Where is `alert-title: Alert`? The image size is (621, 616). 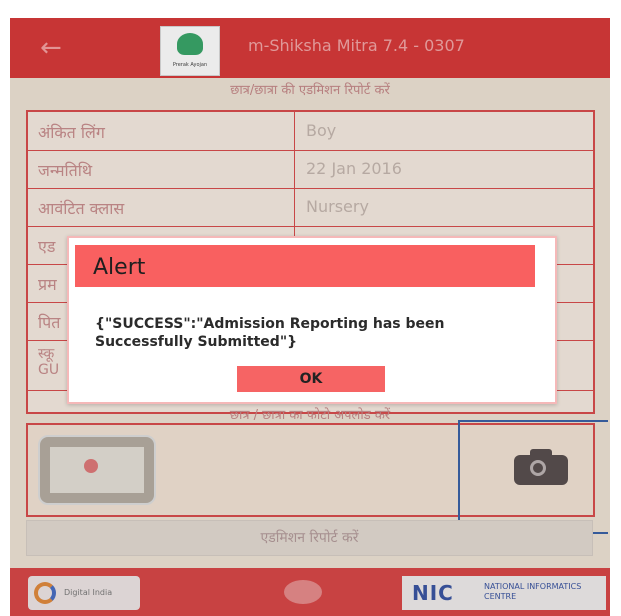
alert-title: Alert is located at coordinates (119, 267).